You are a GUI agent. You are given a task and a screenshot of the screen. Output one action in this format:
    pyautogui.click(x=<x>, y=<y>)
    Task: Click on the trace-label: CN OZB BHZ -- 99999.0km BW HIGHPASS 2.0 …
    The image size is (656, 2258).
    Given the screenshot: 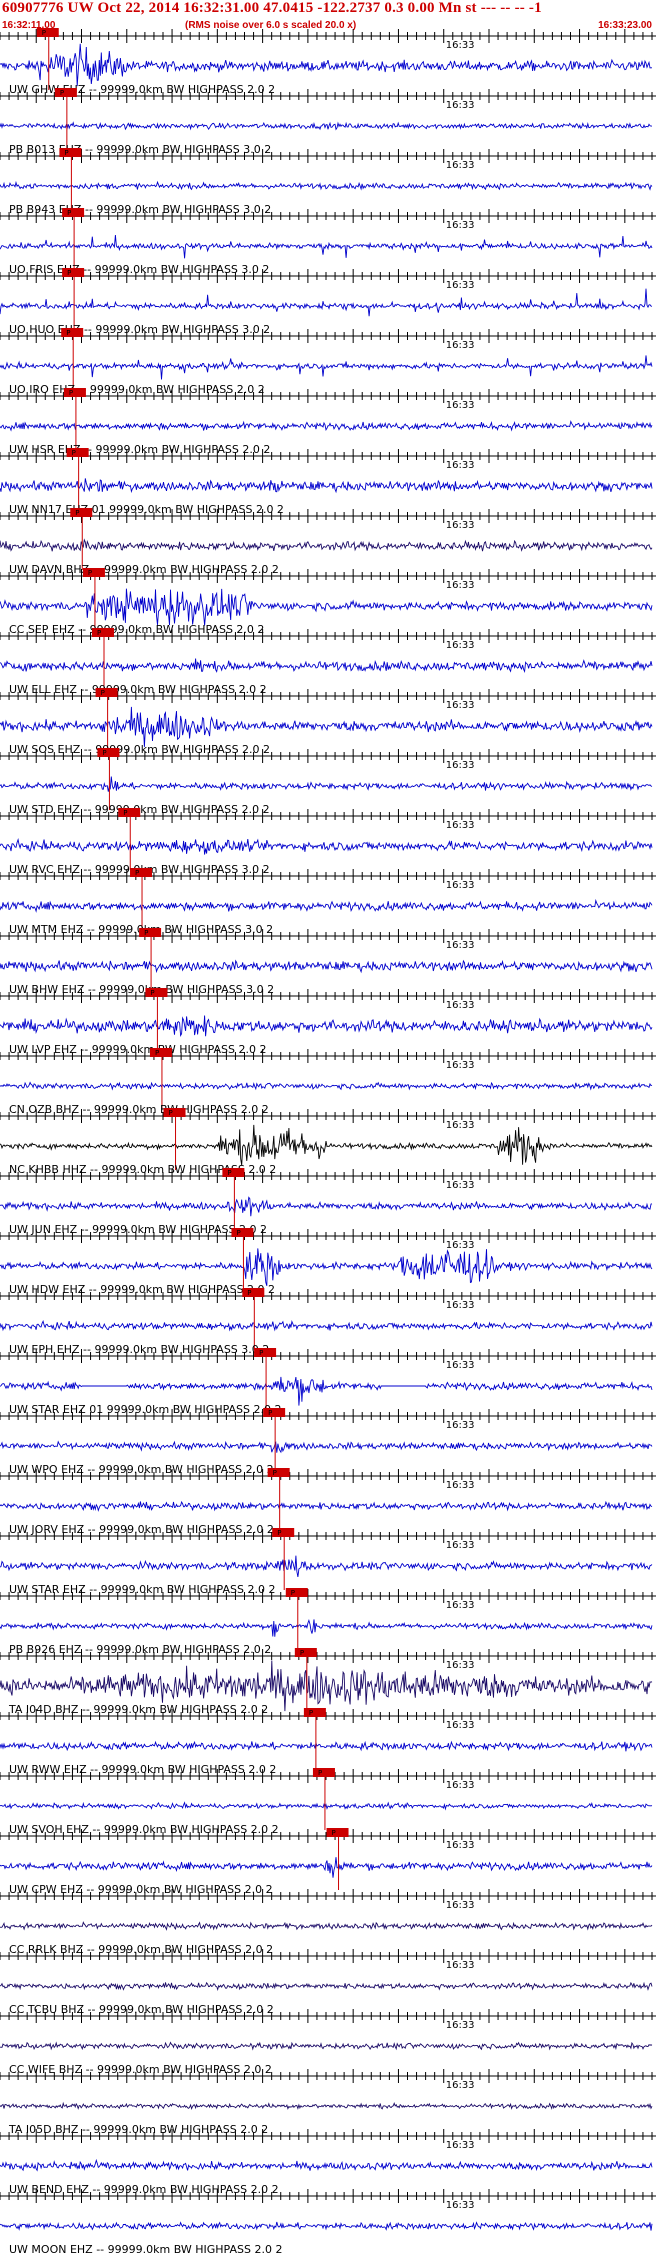 What is the action you would take?
    pyautogui.click(x=139, y=1109)
    